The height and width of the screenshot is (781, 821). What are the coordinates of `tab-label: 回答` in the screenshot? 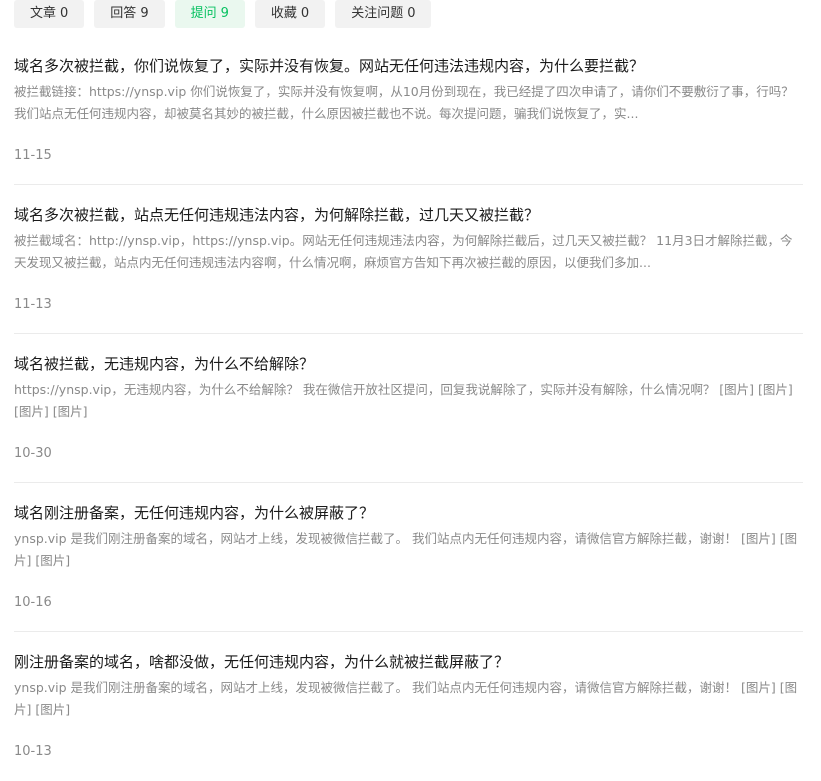 It's located at (123, 13).